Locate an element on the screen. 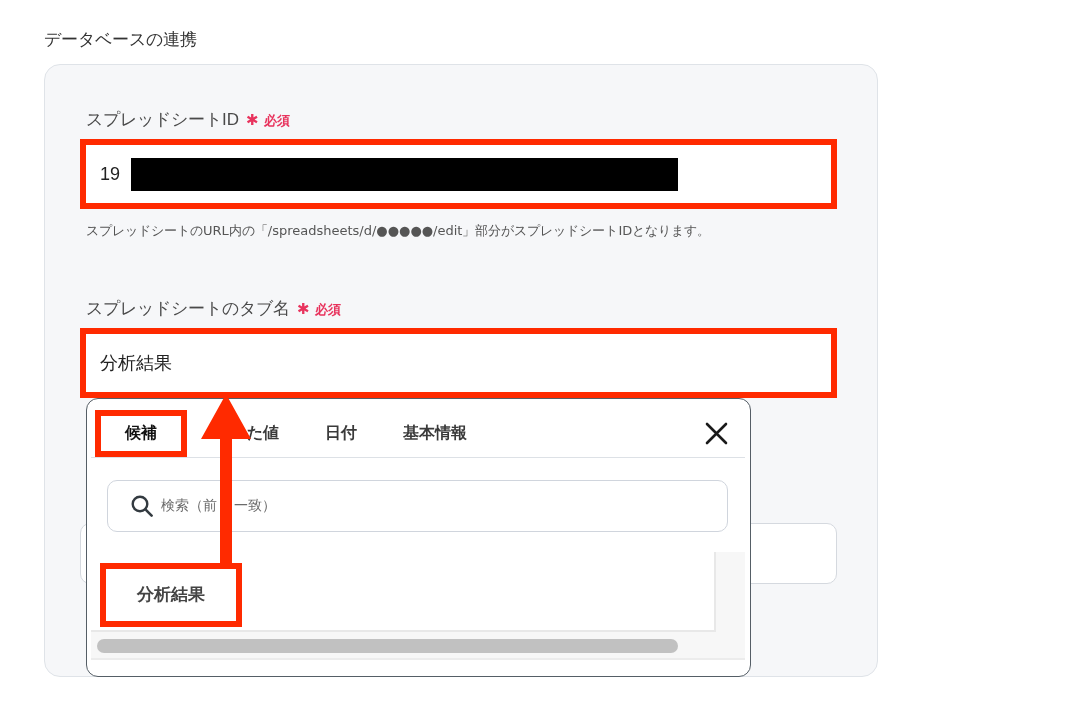 Image resolution: width=1080 pixels, height=710 pixels. search-placeholder: 一致） is located at coordinates (255, 506).